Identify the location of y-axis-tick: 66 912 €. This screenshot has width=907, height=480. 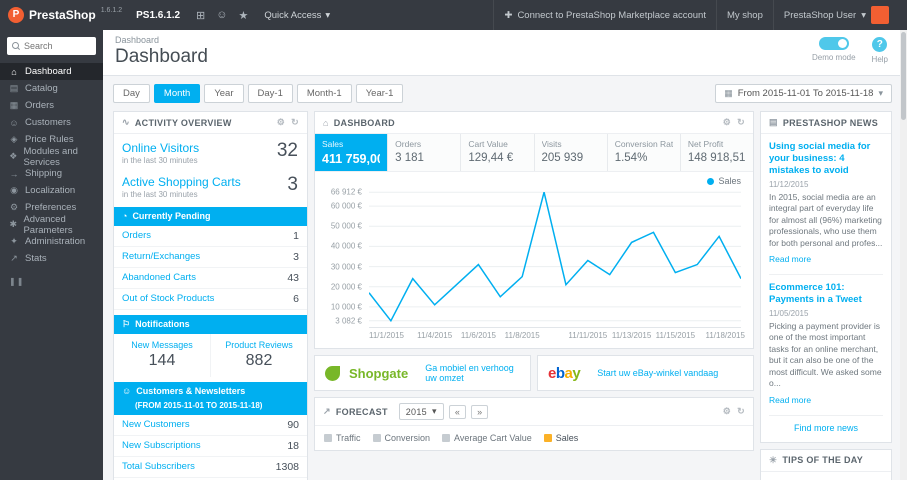
(346, 192).